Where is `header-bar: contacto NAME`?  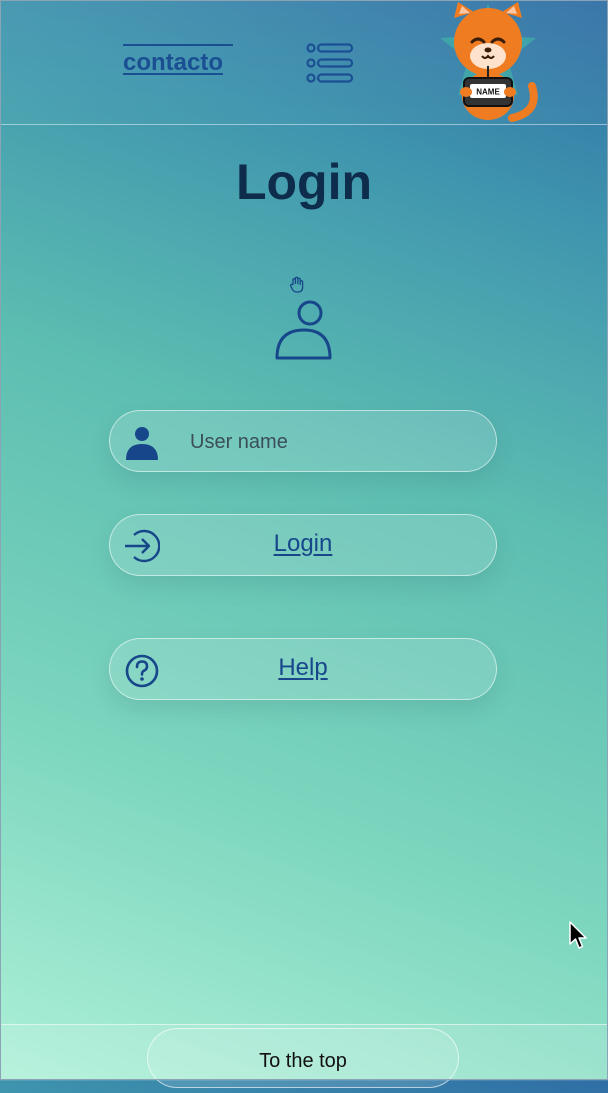 header-bar: contacto NAME is located at coordinates (304, 62).